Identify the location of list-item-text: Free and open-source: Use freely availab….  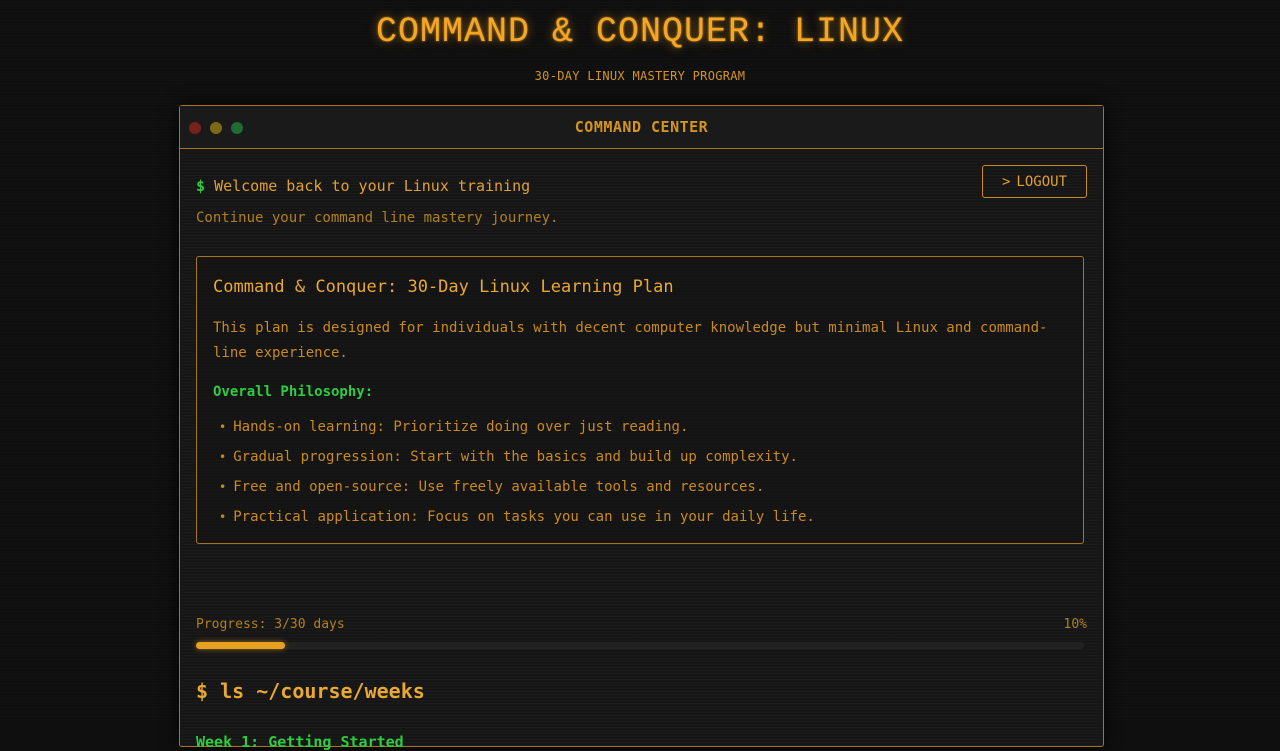
(499, 487).